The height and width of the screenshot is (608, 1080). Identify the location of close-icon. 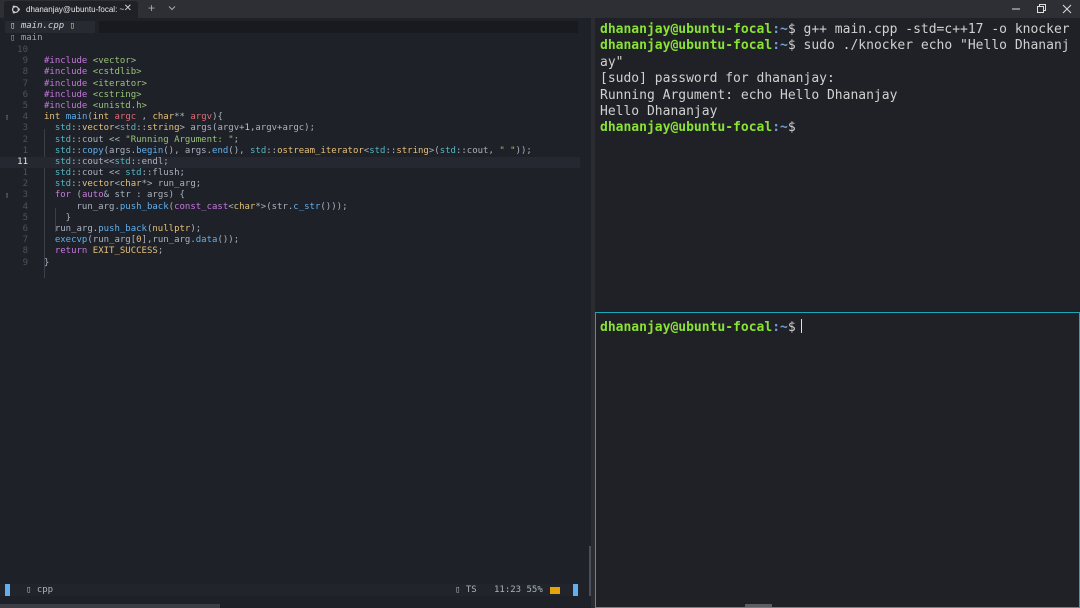
(1067, 9).